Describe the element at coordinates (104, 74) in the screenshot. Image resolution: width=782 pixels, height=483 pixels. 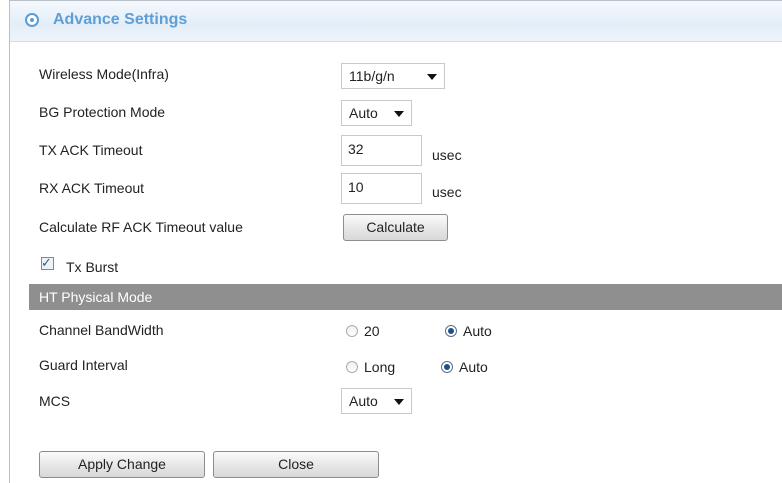
I see `wireless-mode-label: Wireless Mode(Infra)` at that location.